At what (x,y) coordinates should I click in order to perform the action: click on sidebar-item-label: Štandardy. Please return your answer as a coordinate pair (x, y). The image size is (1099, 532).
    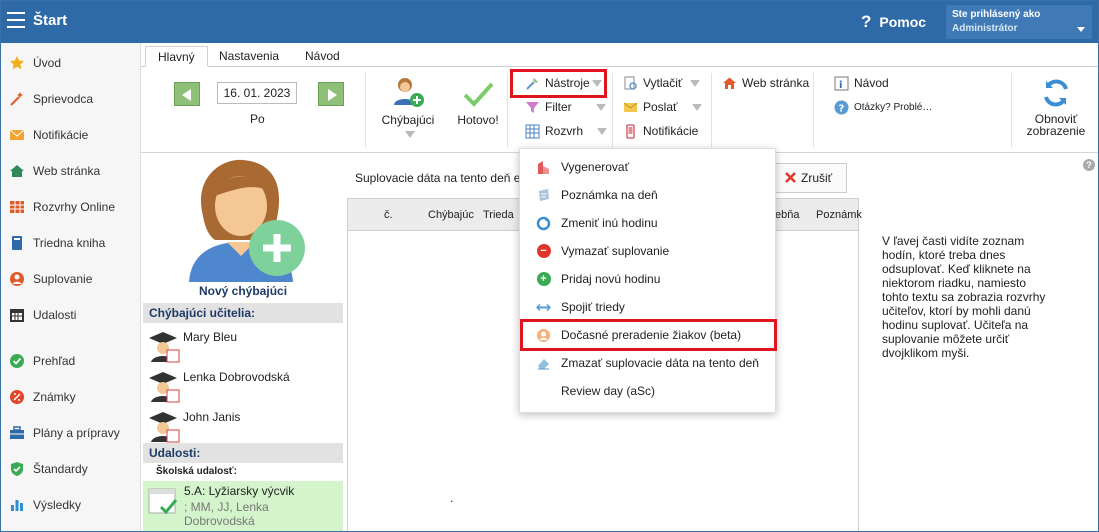
    Looking at the image, I should click on (60, 469).